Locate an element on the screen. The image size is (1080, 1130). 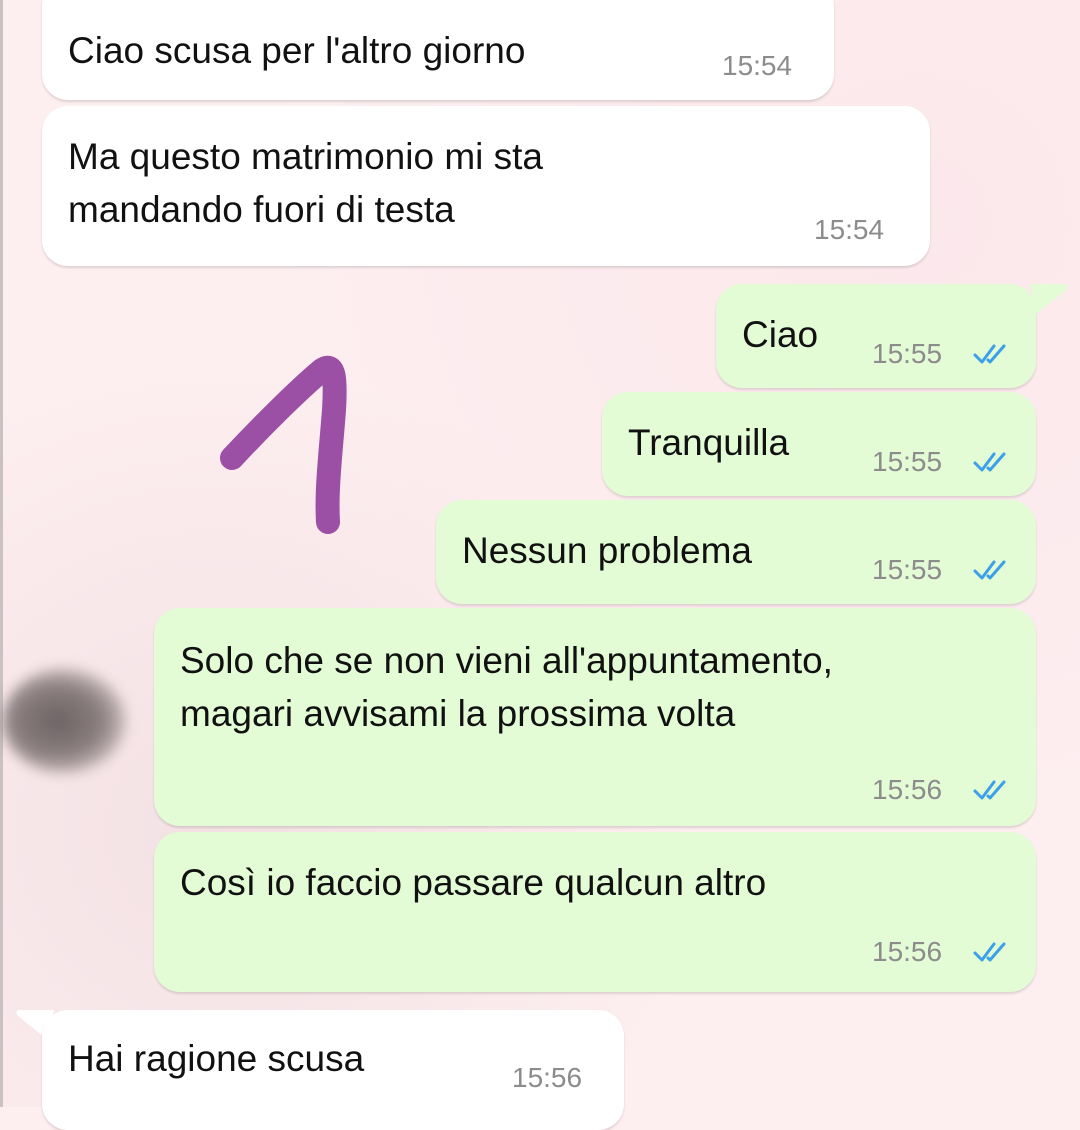
message-bubble-incoming: Ciao scusa per l'altro giorno 15:54 is located at coordinates (438, 50).